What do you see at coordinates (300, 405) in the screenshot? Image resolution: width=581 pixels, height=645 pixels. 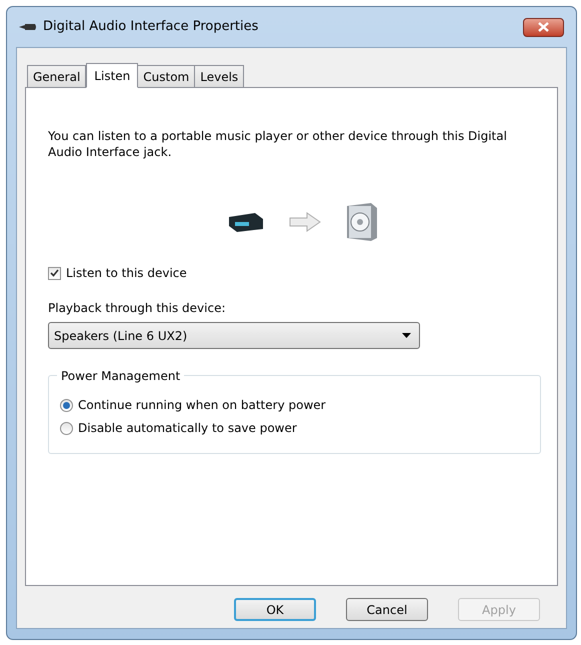 I see `radio-option: Continue running when on battery power` at bounding box center [300, 405].